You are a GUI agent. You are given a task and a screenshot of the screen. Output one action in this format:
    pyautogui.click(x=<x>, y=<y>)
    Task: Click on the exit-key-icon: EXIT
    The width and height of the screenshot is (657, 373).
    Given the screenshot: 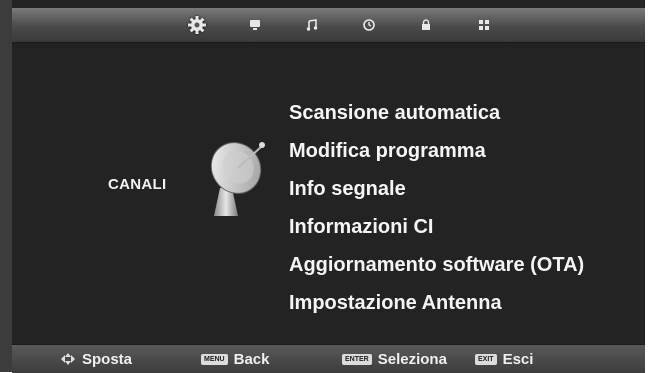 What is the action you would take?
    pyautogui.click(x=486, y=359)
    